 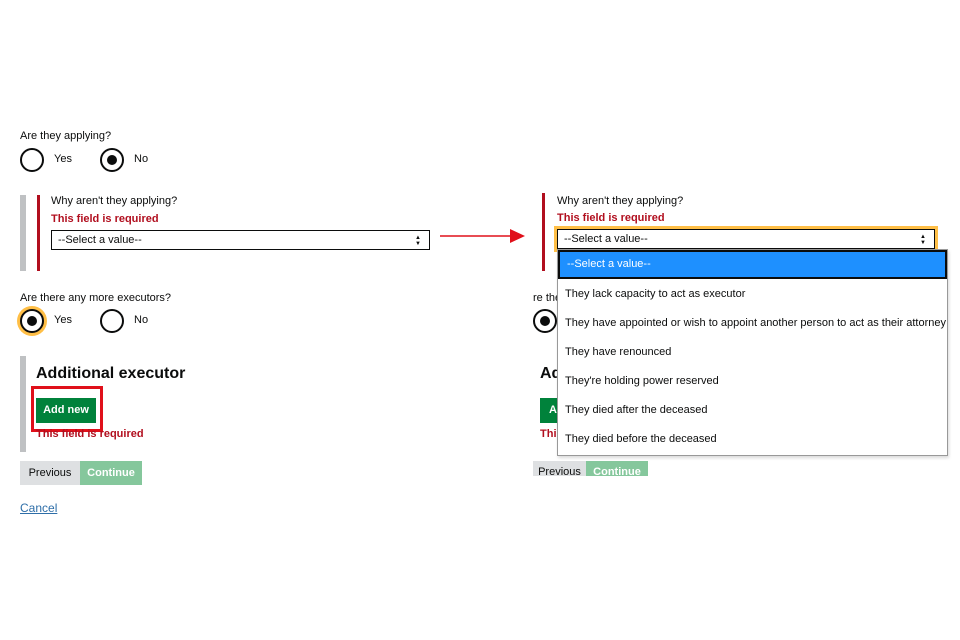 I want to click on add-new-error: This field is required, so click(x=90, y=434).